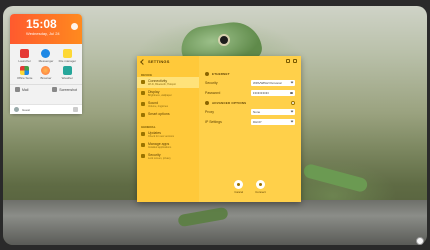 The height and width of the screenshot is (250, 430). Describe the element at coordinates (260, 184) in the screenshot. I see `check-icon` at that location.